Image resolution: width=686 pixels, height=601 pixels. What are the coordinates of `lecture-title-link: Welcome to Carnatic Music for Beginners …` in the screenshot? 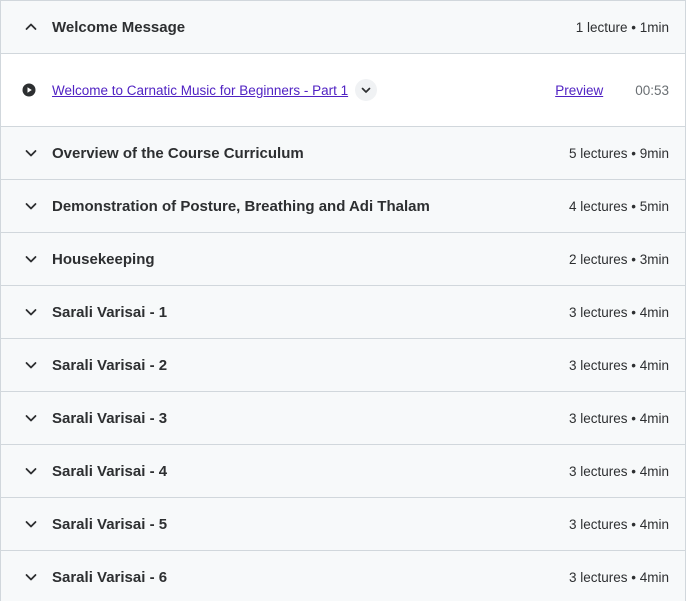 It's located at (200, 90).